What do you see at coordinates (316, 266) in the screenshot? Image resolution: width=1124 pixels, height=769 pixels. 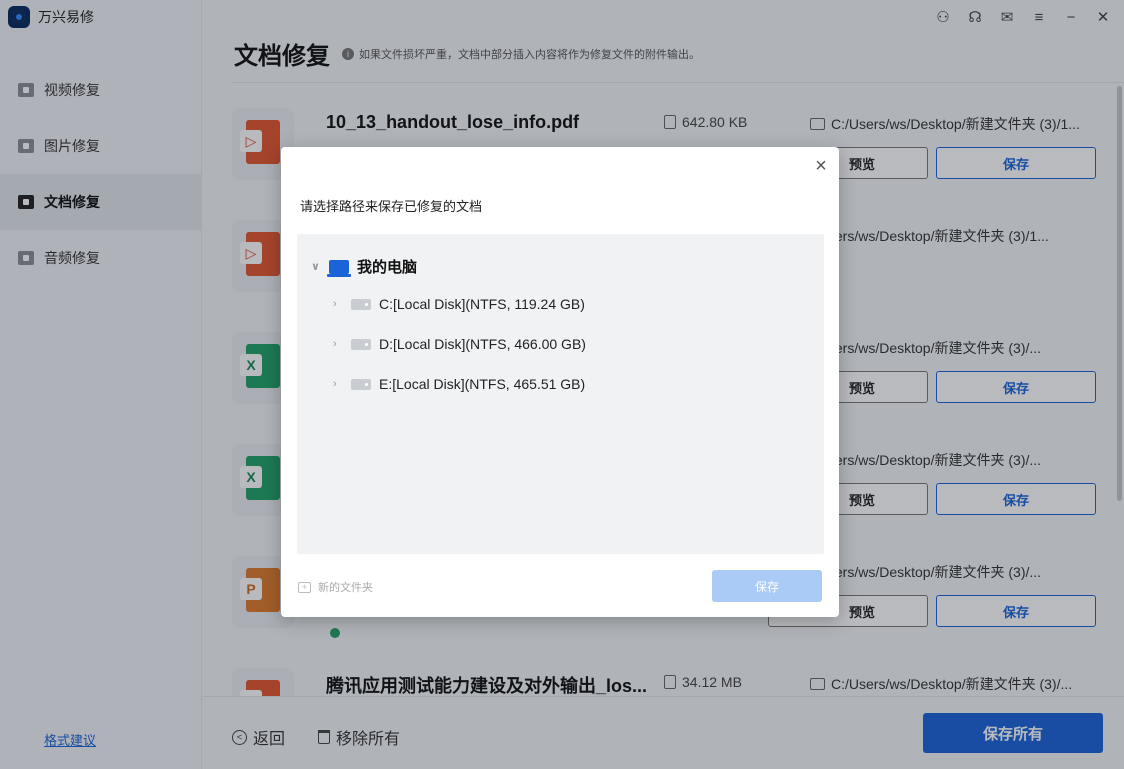 I see `chevron-down-icon: ∨` at bounding box center [316, 266].